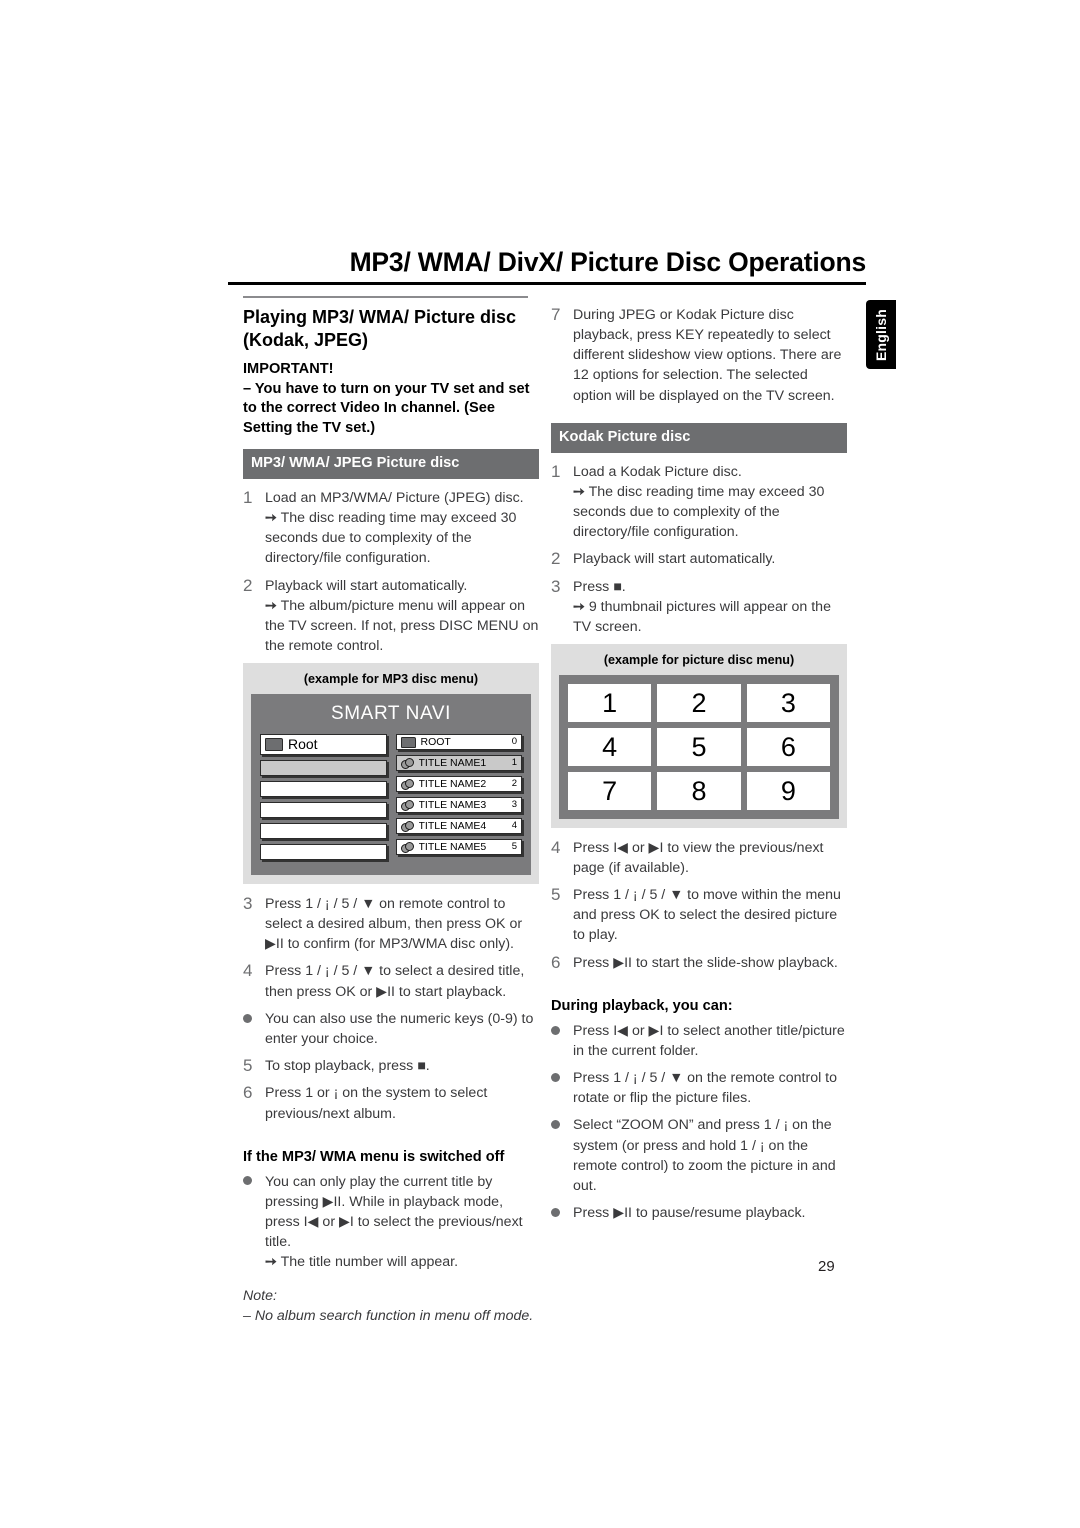 This screenshot has width=1080, height=1528. What do you see at coordinates (514, 784) in the screenshot?
I see `title-index: 2` at bounding box center [514, 784].